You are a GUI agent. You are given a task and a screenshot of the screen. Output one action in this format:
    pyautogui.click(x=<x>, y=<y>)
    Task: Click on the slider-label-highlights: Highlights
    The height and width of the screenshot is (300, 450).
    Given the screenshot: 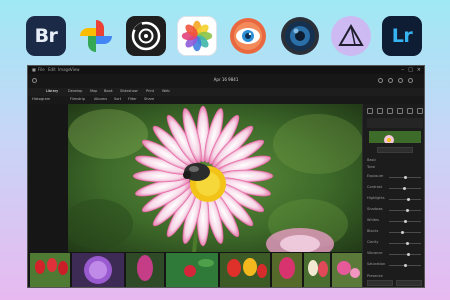 What is the action you would take?
    pyautogui.click(x=376, y=198)
    